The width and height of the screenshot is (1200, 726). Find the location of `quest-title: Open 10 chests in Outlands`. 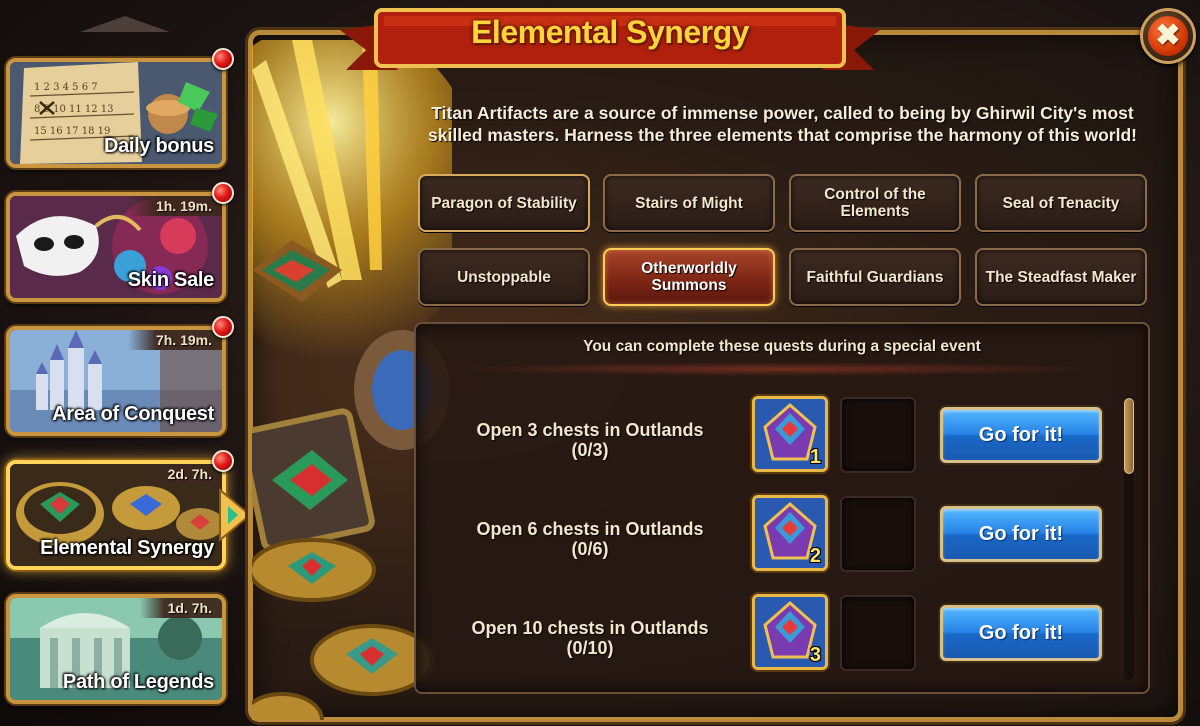

quest-title: Open 10 chests in Outlands is located at coordinates (590, 628).